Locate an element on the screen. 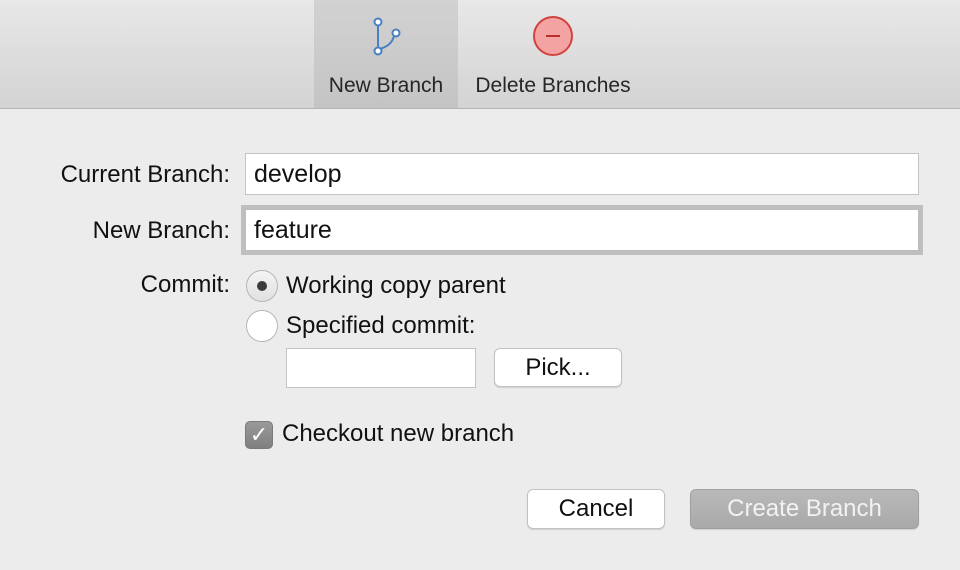 This screenshot has height=570, width=960. specified-commit-field is located at coordinates (381, 368).